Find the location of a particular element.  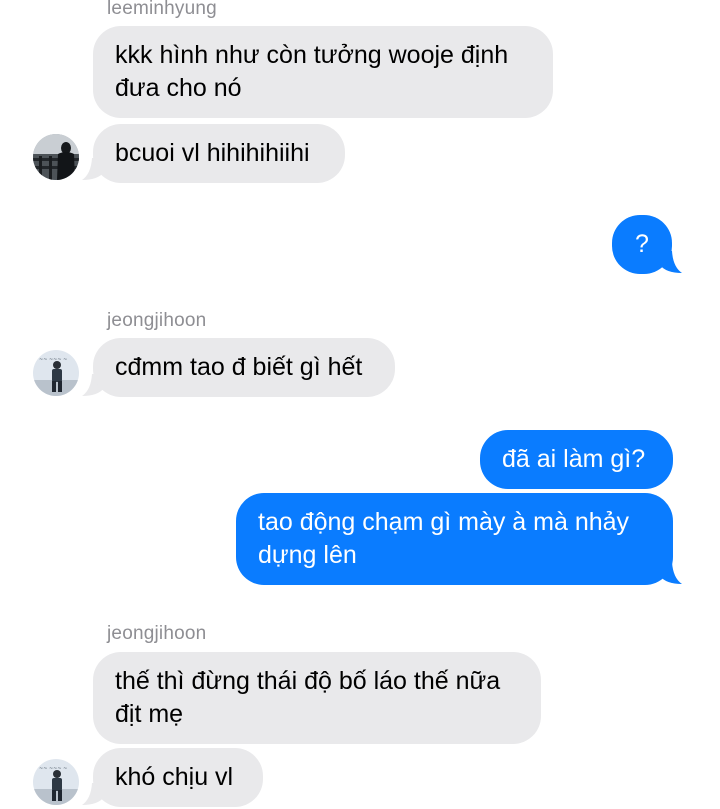

incoming-message: cđmm tao đ biết gì hết is located at coordinates (244, 367).